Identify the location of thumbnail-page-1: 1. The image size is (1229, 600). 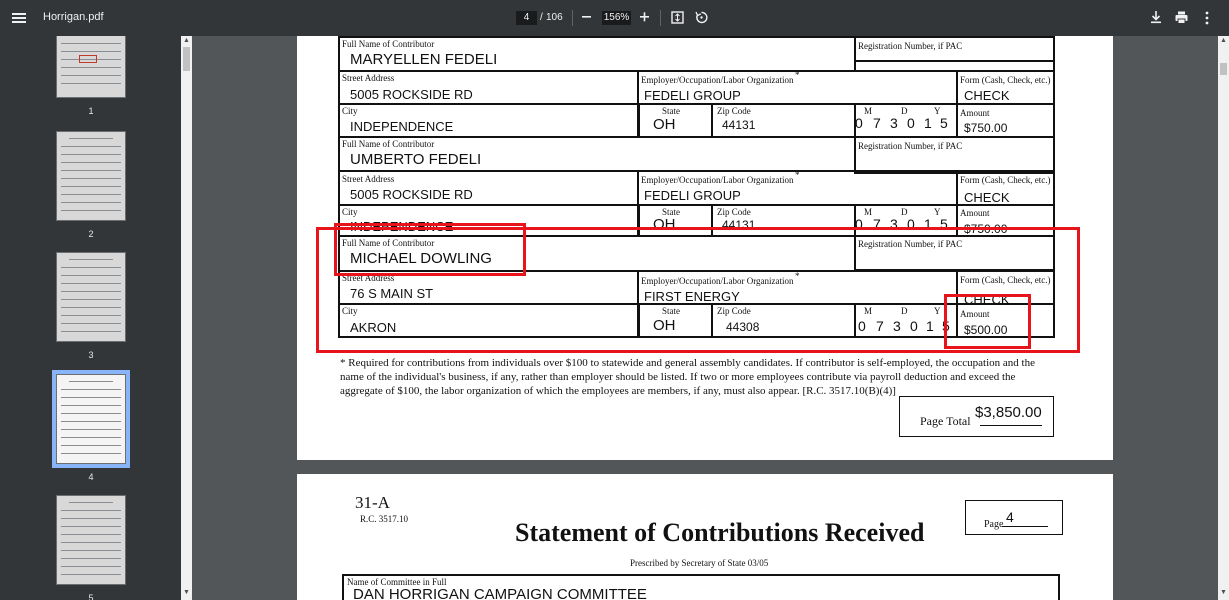
(91, 76).